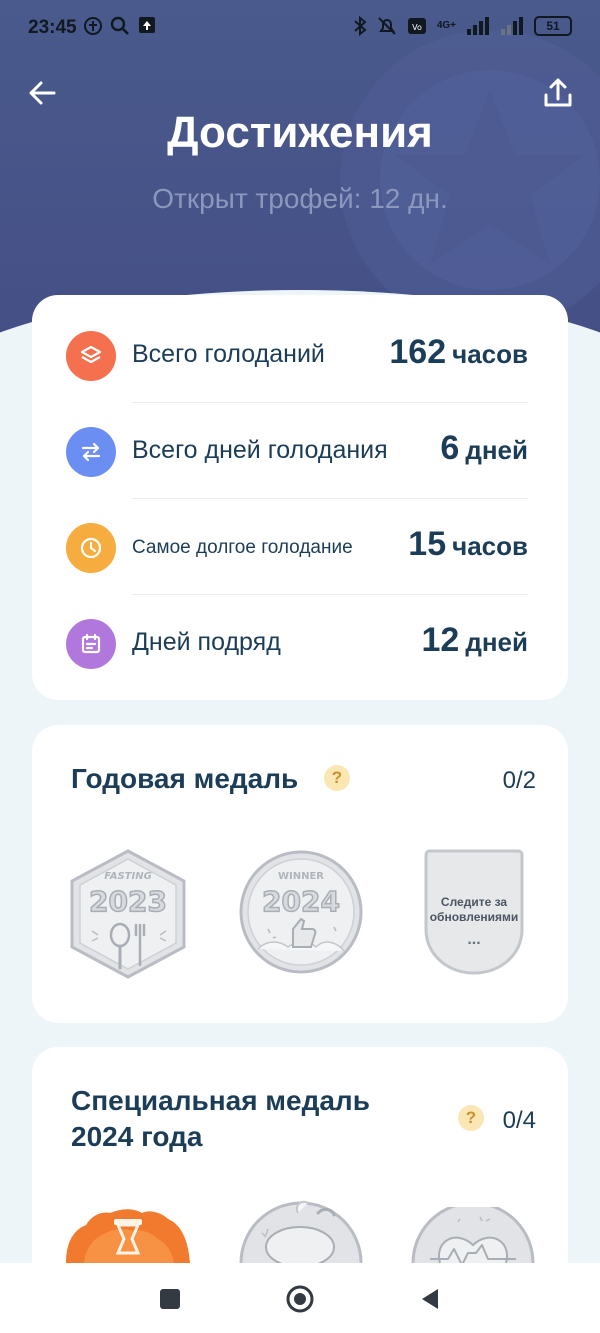 The height and width of the screenshot is (1333, 600). I want to click on stat-row-streak: Дней подряд 12 дней, so click(300, 643).